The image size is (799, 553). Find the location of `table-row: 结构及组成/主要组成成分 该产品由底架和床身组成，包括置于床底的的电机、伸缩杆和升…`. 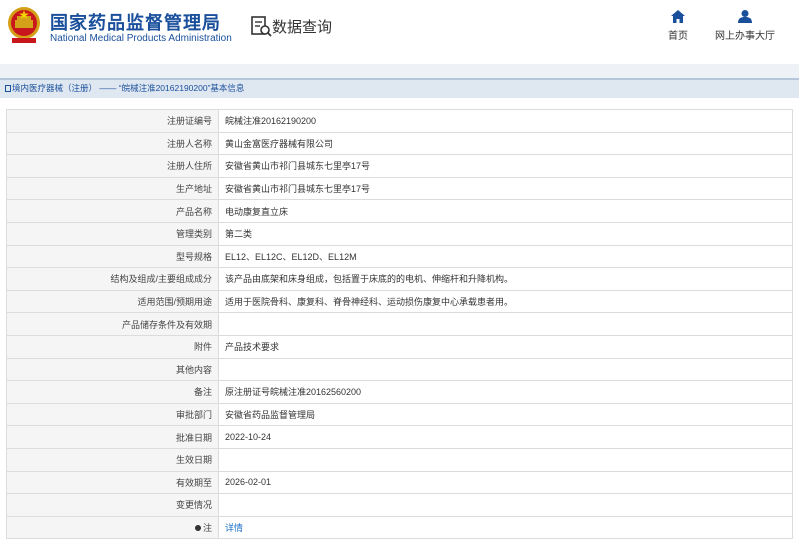

table-row: 结构及组成/主要组成成分 该产品由底架和床身组成，包括置于床底的的电机、伸缩杆和升… is located at coordinates (399, 279).